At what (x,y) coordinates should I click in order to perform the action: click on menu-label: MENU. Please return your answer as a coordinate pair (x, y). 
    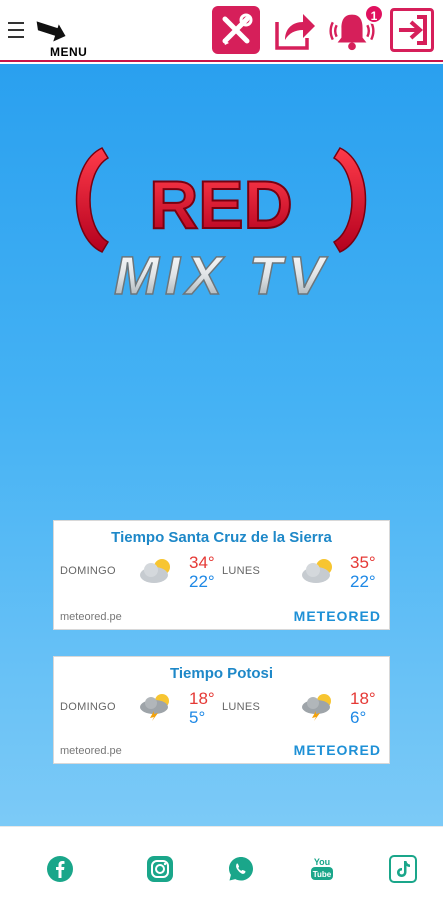
    Looking at the image, I should click on (68, 52).